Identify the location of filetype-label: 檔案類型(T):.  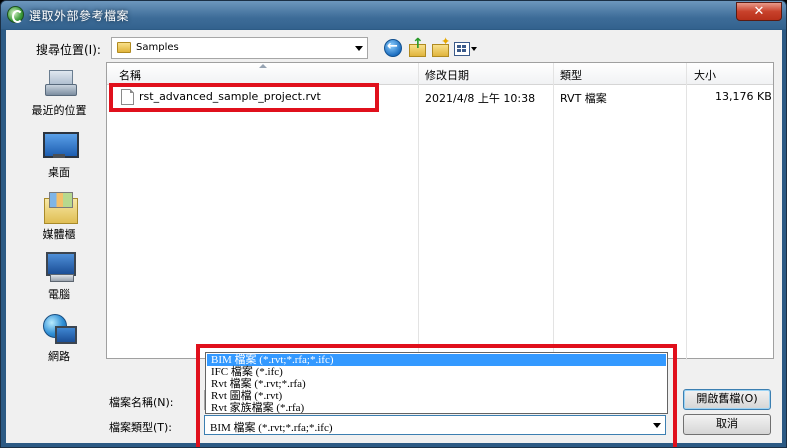
(141, 427).